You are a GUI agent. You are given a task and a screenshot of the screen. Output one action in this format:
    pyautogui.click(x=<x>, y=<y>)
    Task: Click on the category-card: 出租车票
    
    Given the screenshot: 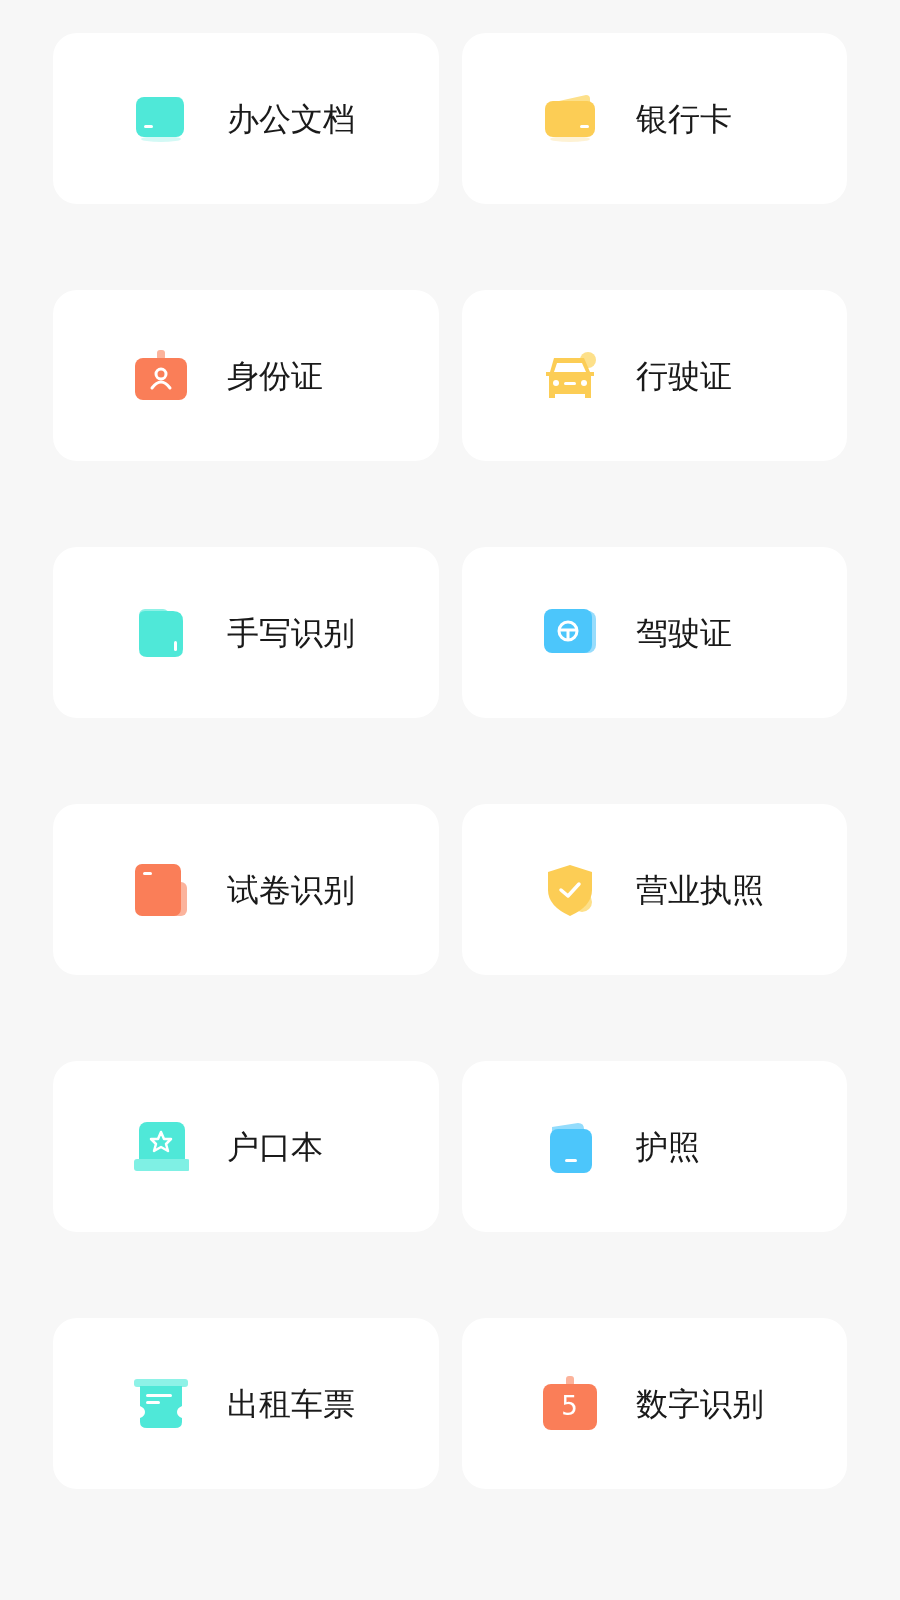 What is the action you would take?
    pyautogui.click(x=246, y=1403)
    